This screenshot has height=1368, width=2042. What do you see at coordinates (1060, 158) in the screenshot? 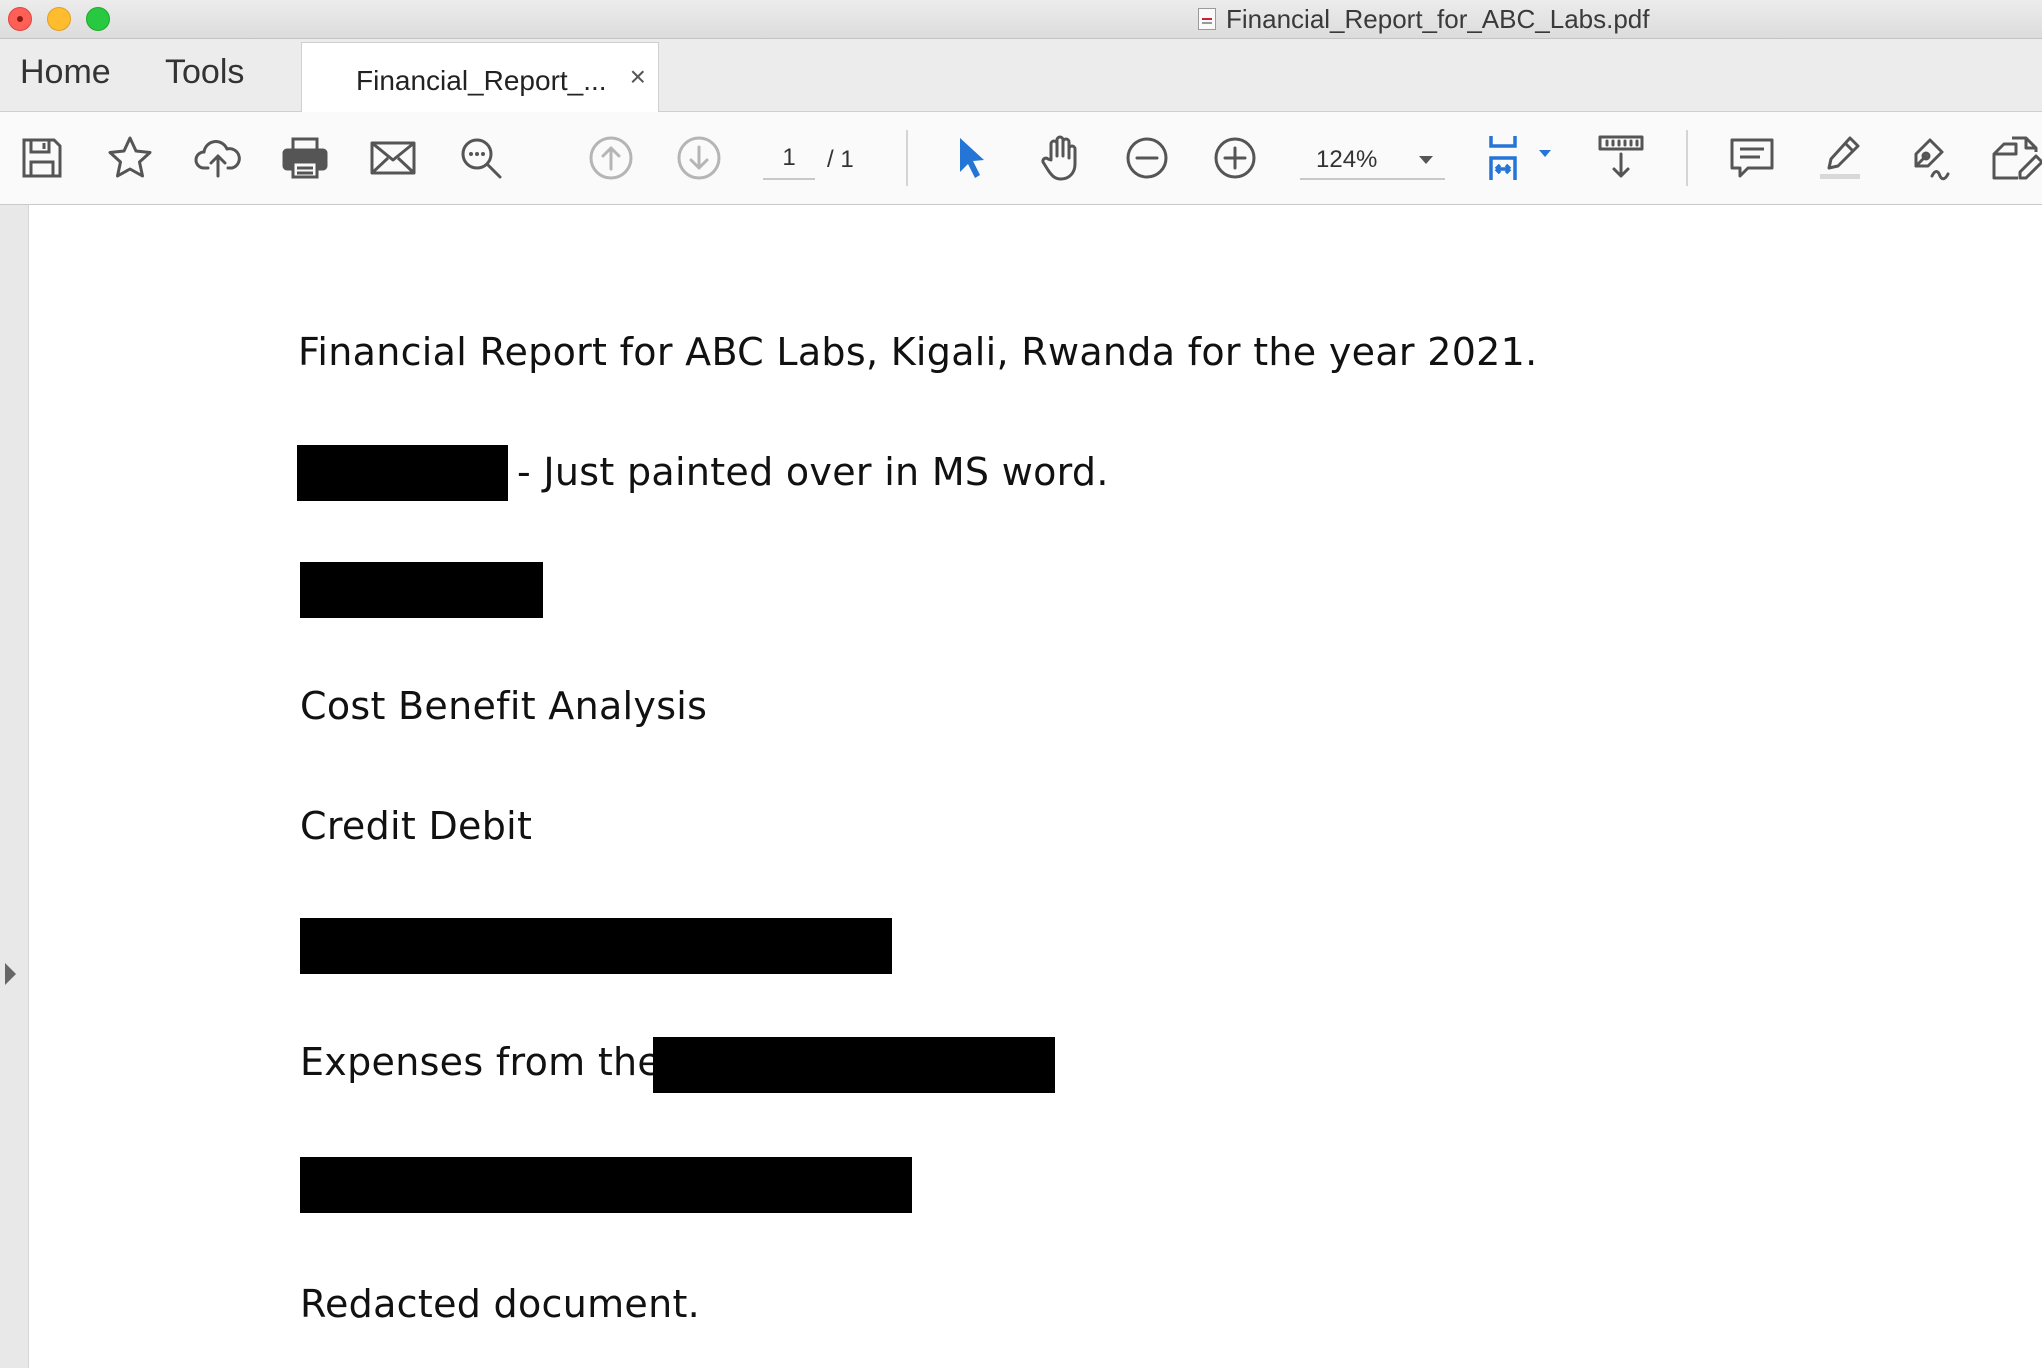
I see `hand-tool-icon` at bounding box center [1060, 158].